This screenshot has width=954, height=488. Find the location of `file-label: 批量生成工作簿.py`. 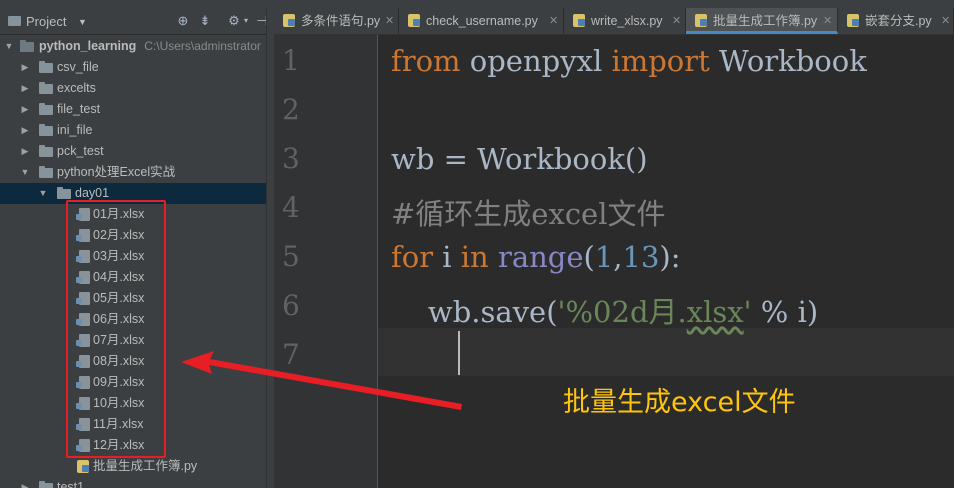

file-label: 批量生成工作簿.py is located at coordinates (145, 466).